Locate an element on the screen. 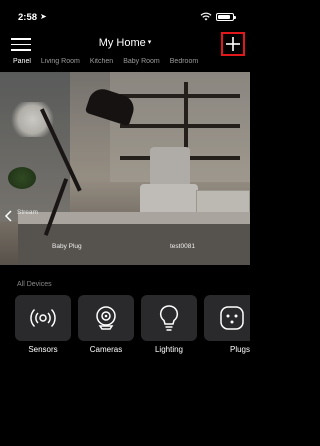  tab-living-room: Living Room is located at coordinates (60, 65).